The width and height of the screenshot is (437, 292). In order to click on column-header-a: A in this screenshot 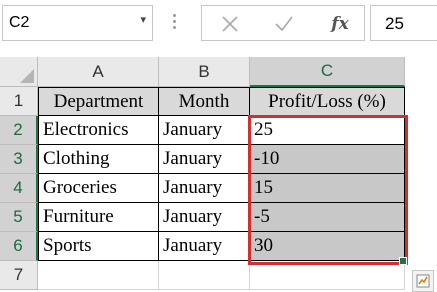, I will do `click(98, 72)`.